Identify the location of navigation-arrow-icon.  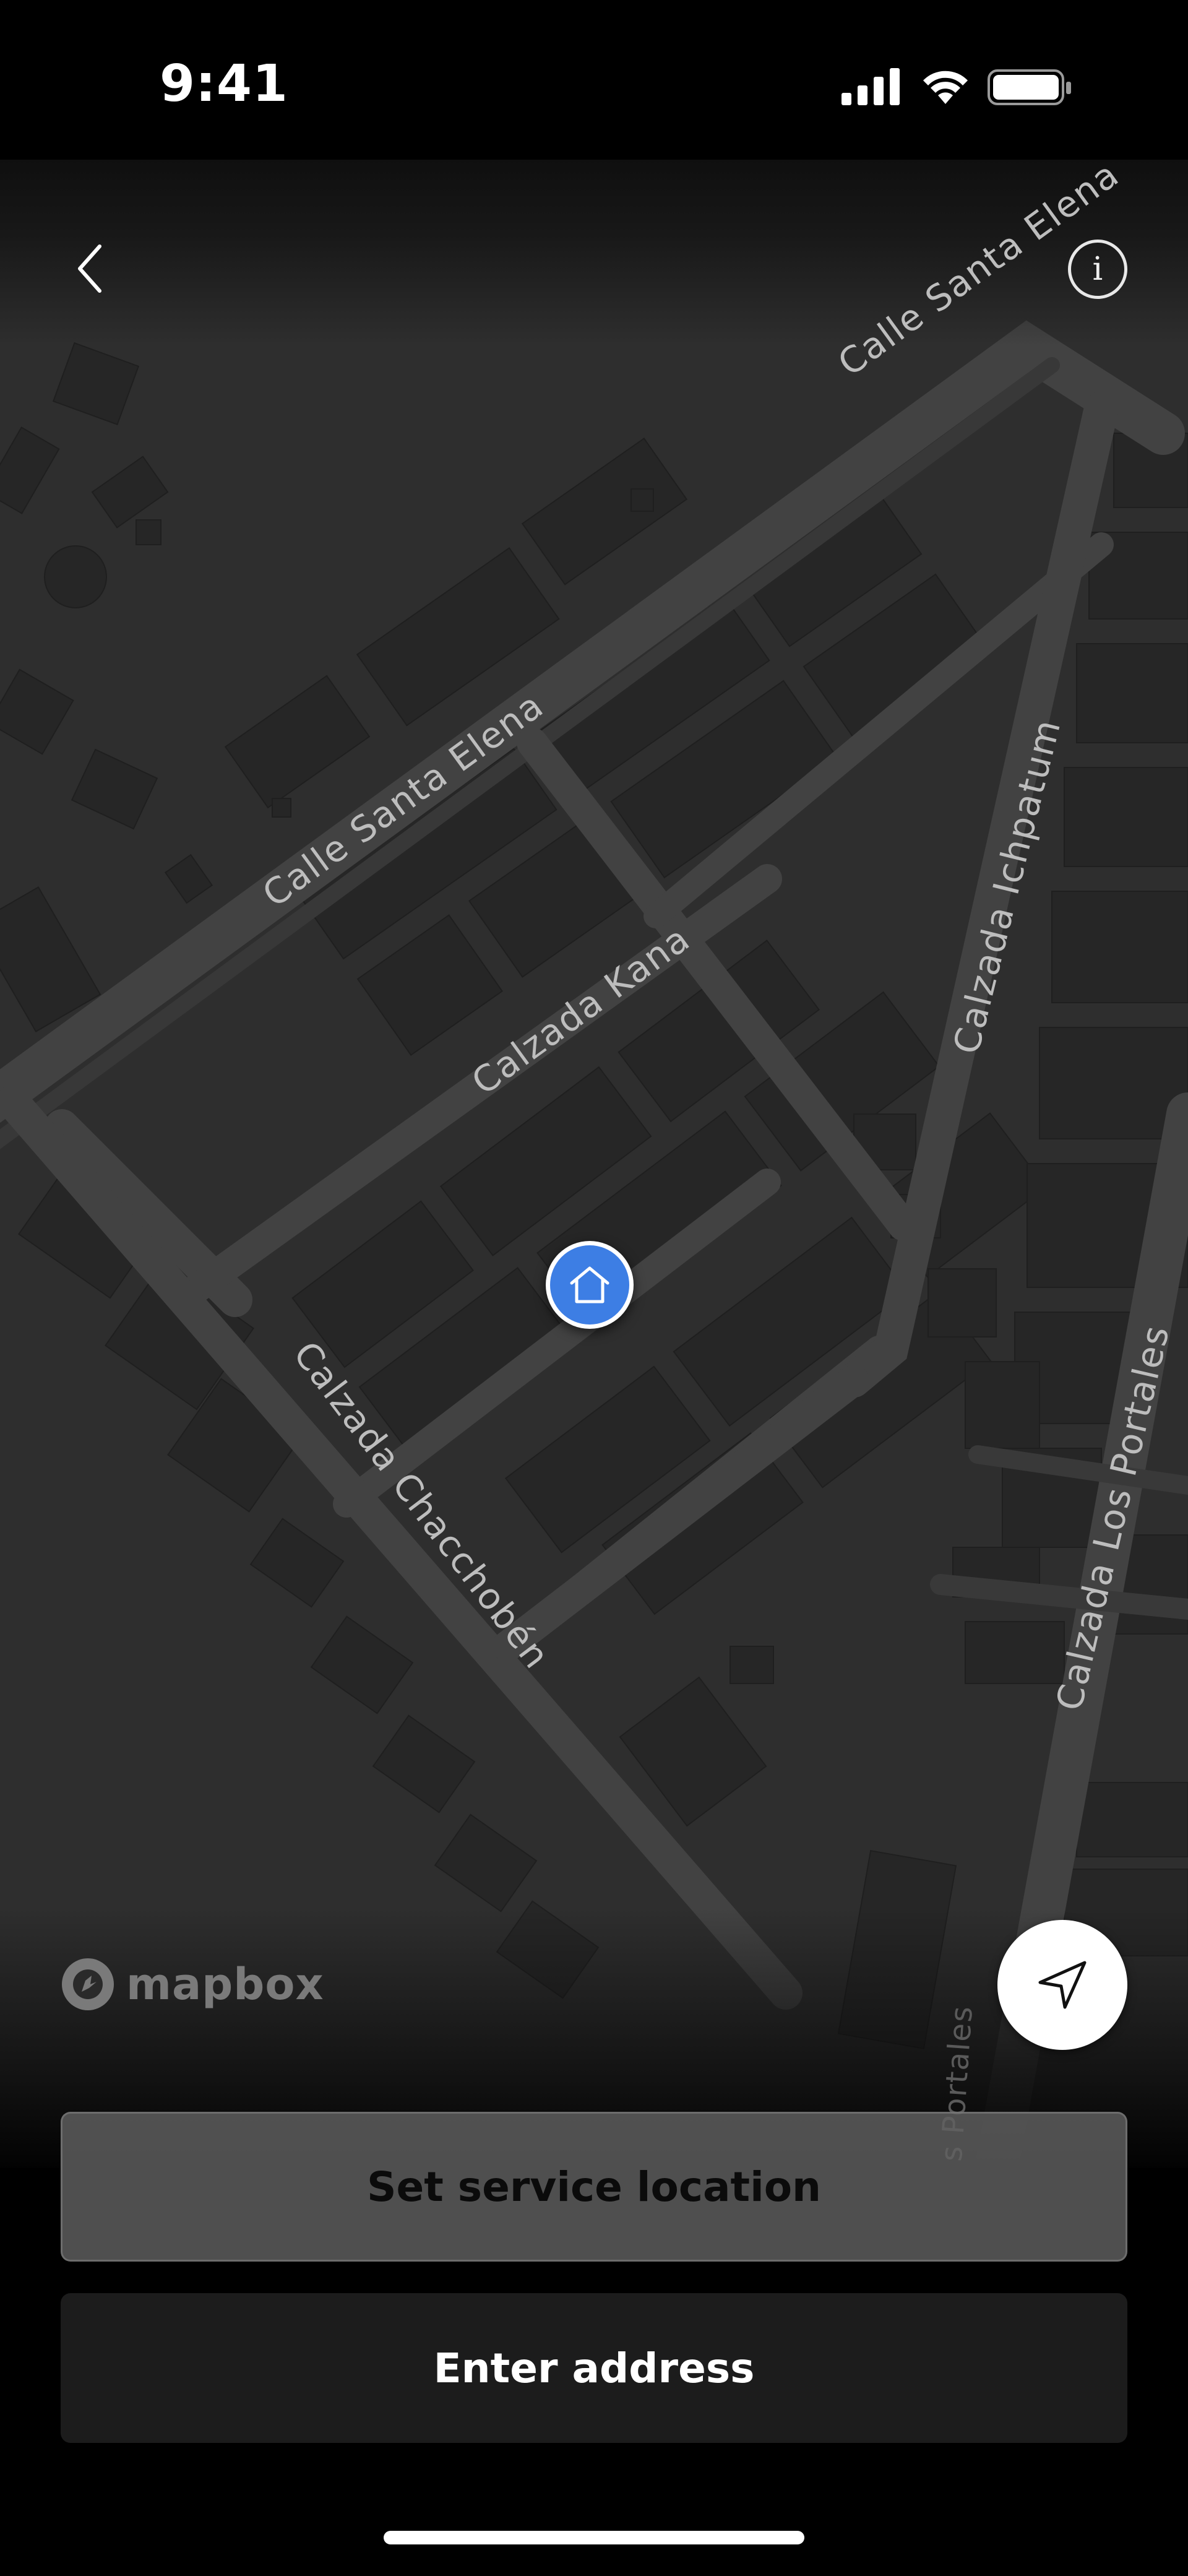
(1062, 1985).